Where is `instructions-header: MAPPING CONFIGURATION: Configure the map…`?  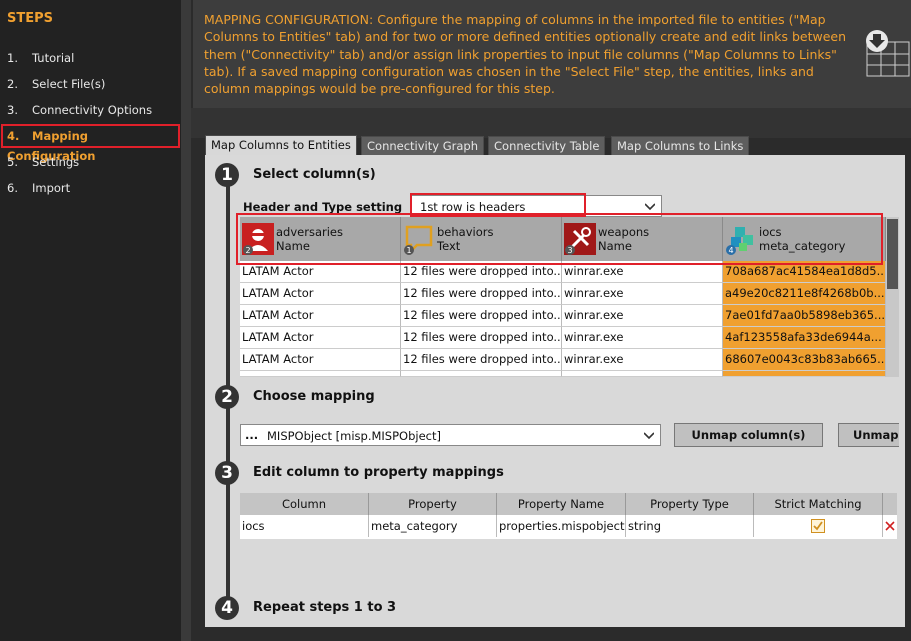
instructions-header: MAPPING CONFIGURATION: Configure the map… is located at coordinates (552, 54).